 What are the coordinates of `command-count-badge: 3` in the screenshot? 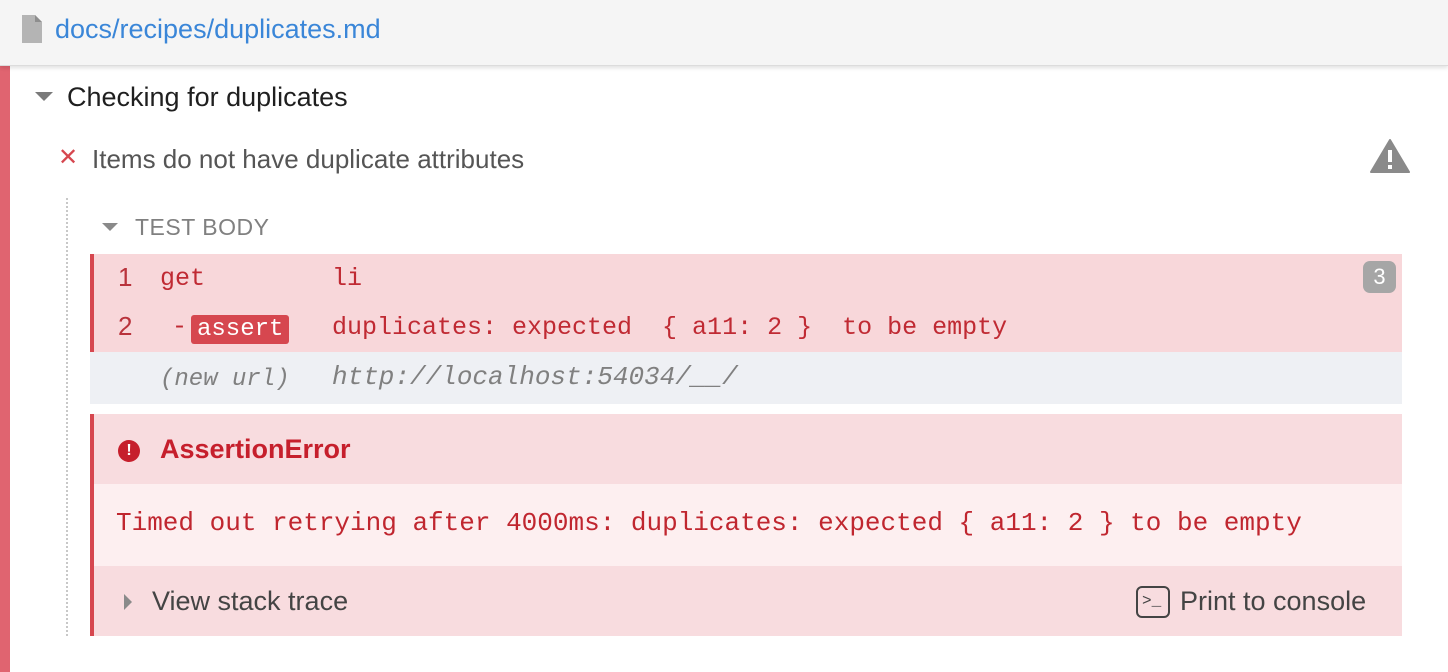 It's located at (1379, 277).